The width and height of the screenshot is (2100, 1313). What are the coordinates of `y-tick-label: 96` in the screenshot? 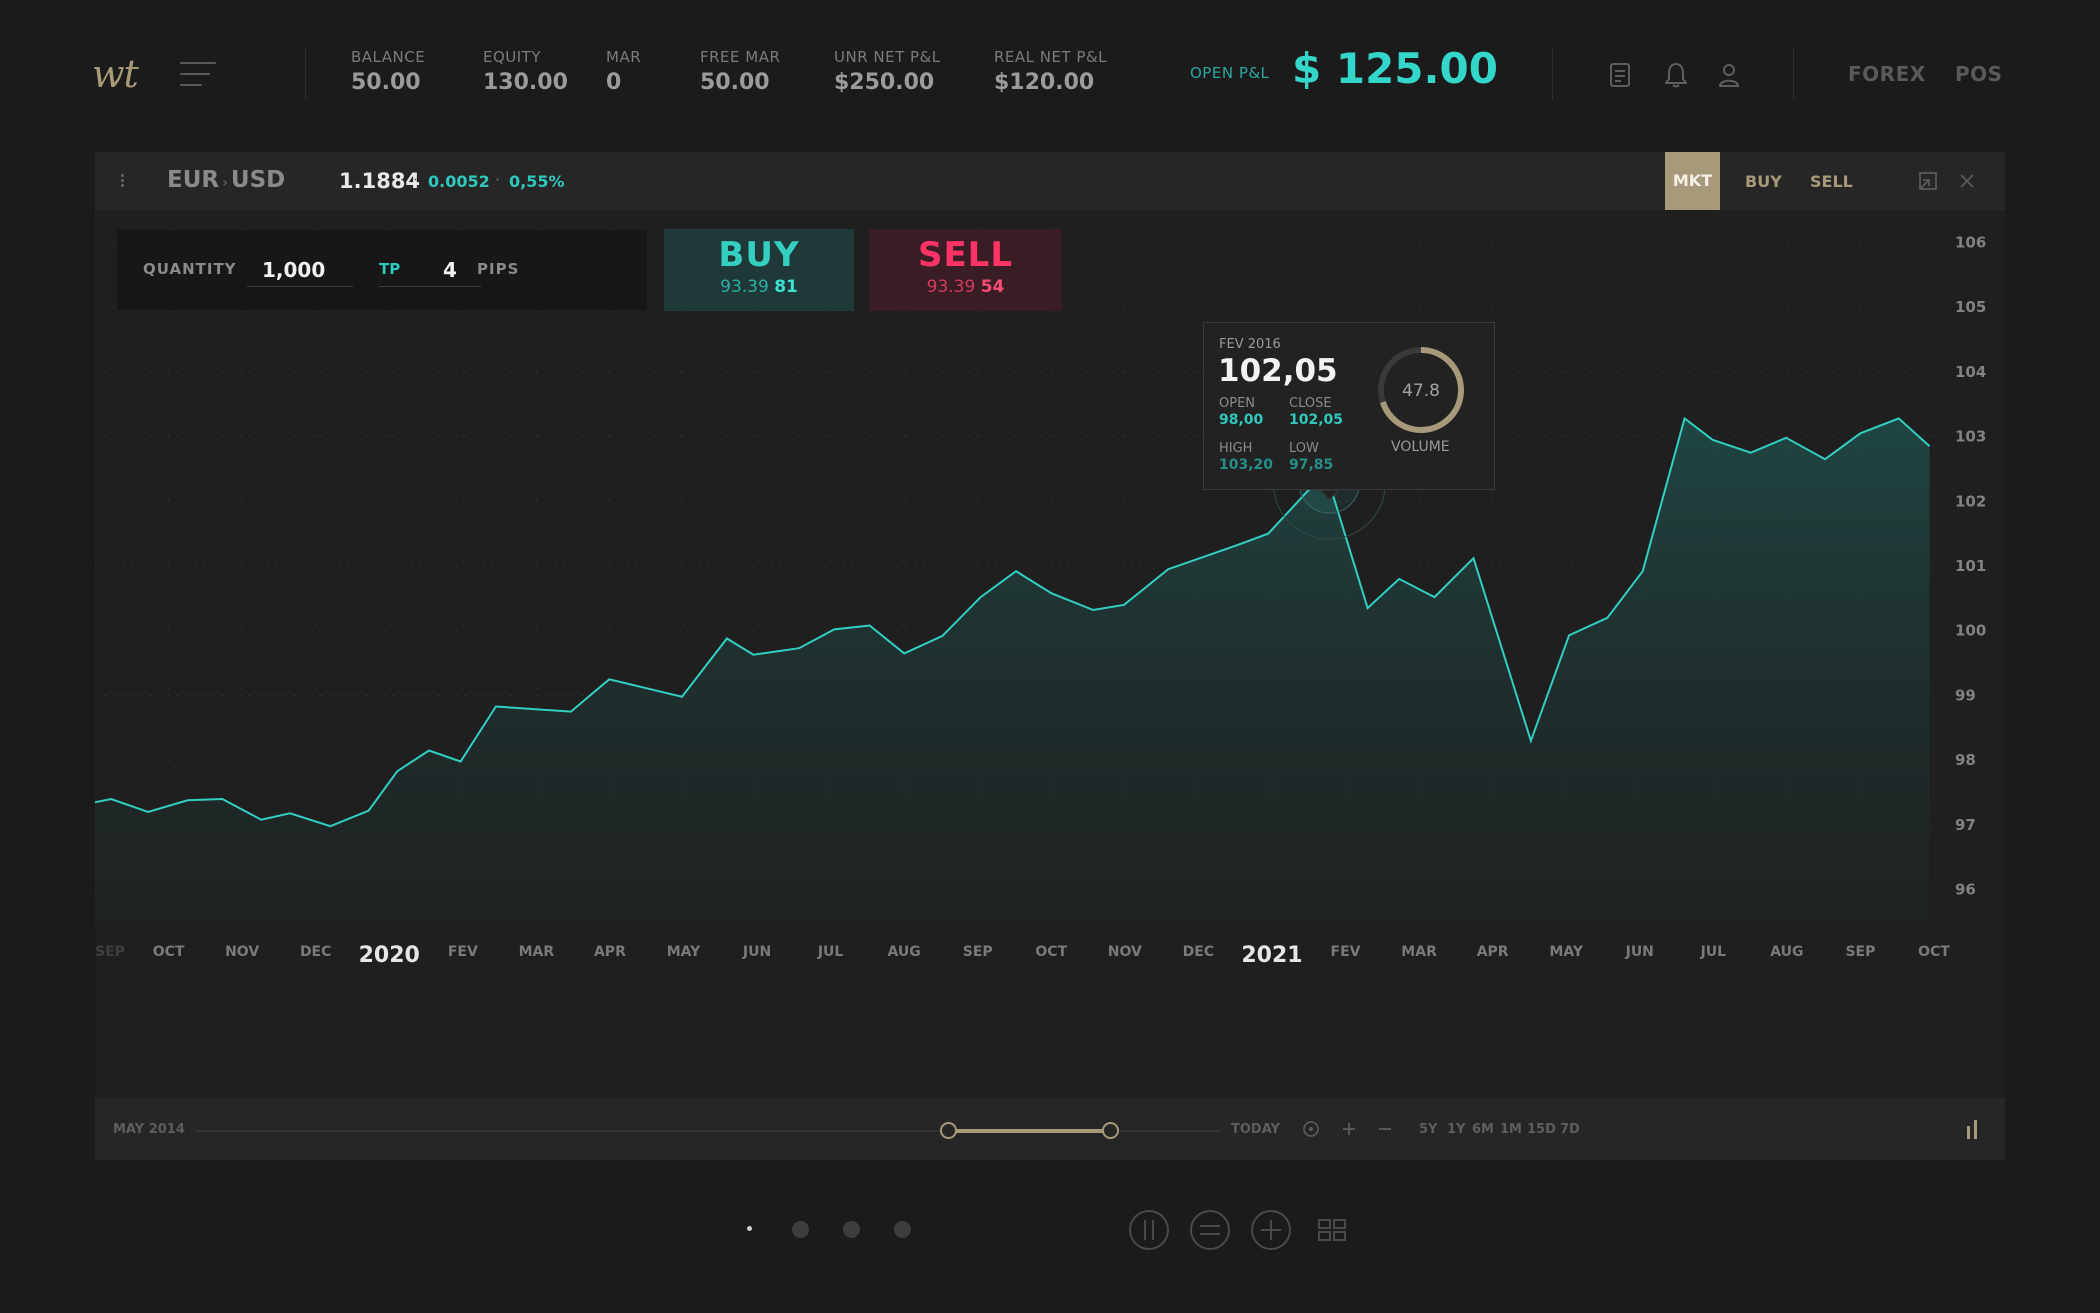 It's located at (1965, 890).